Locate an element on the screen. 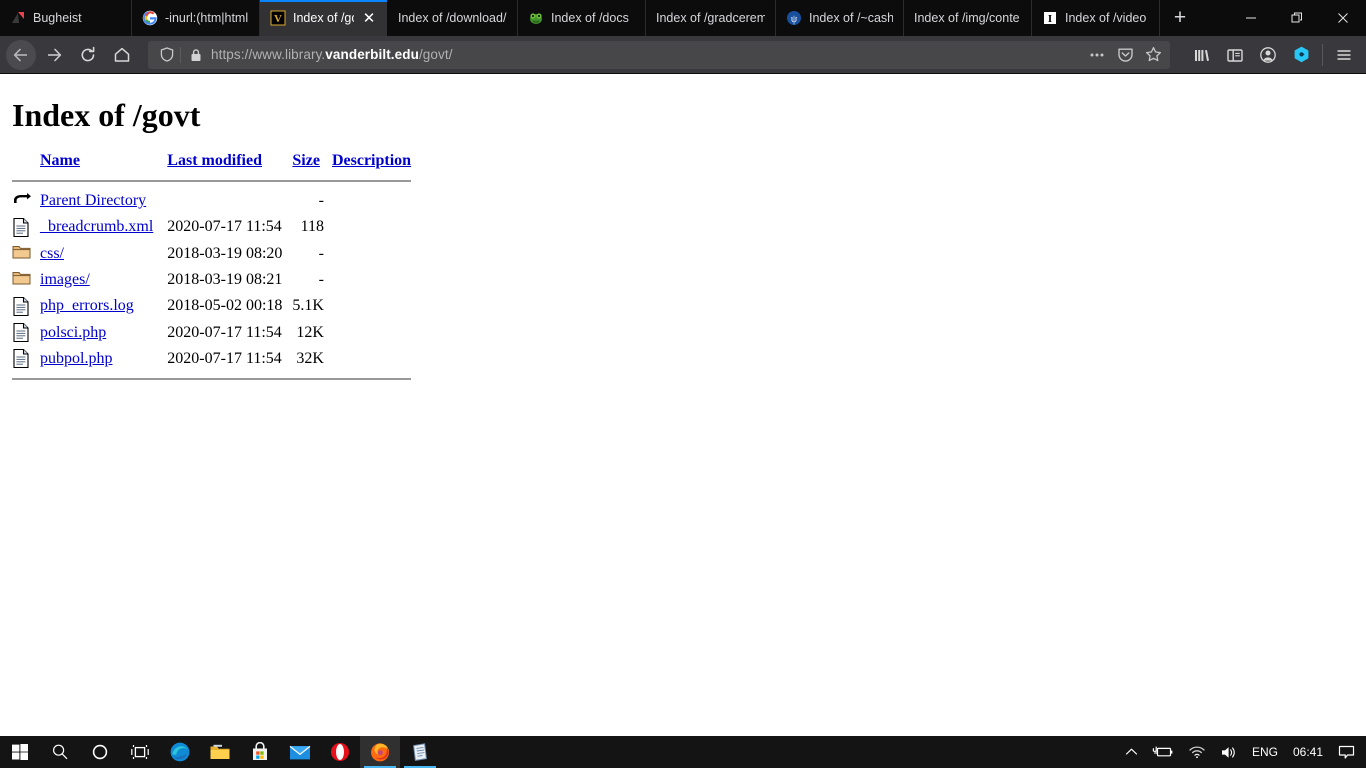  task-view-button is located at coordinates (140, 752).